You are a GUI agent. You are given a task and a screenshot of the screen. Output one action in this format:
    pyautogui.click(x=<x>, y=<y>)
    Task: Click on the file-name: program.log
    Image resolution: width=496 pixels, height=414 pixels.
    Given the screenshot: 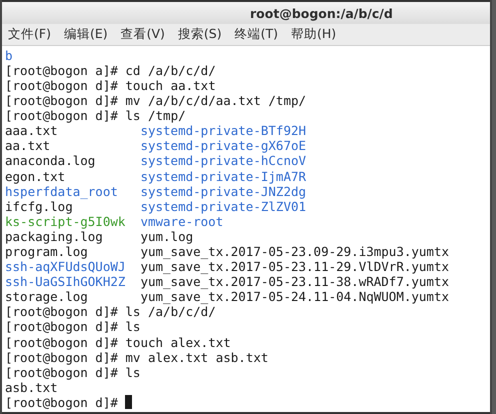 What is the action you would take?
    pyautogui.click(x=46, y=252)
    